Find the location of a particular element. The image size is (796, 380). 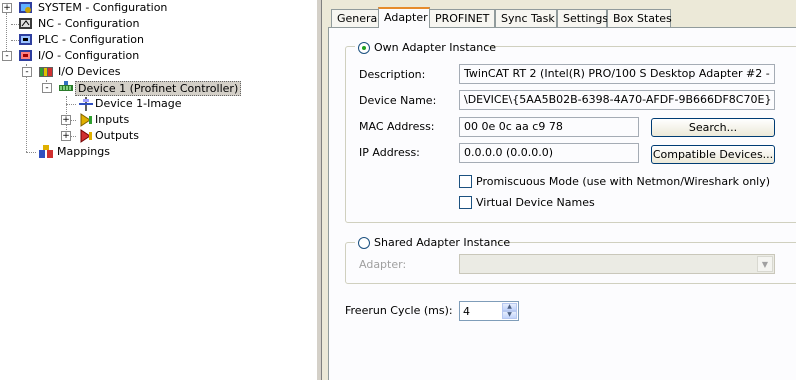

chevron-down-icon: ▼ is located at coordinates (765, 264).